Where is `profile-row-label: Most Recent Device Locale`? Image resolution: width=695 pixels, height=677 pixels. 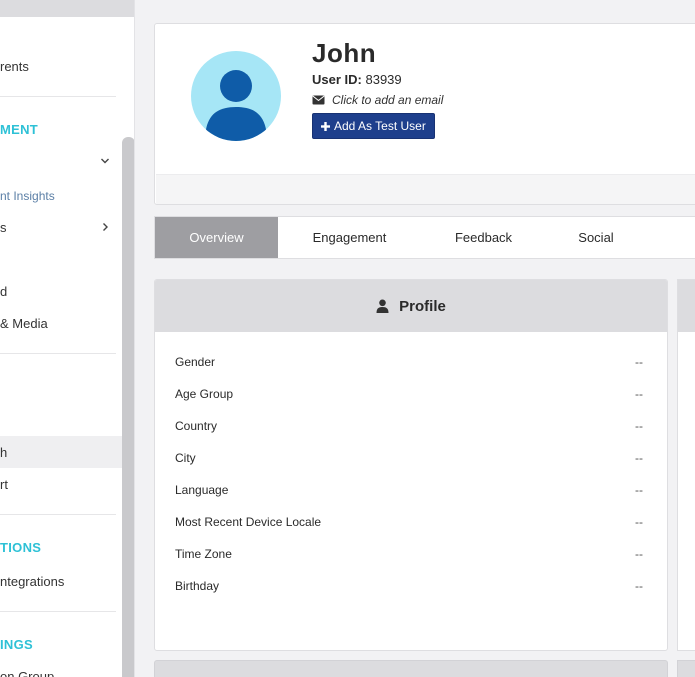
profile-row-label: Most Recent Device Locale is located at coordinates (248, 522).